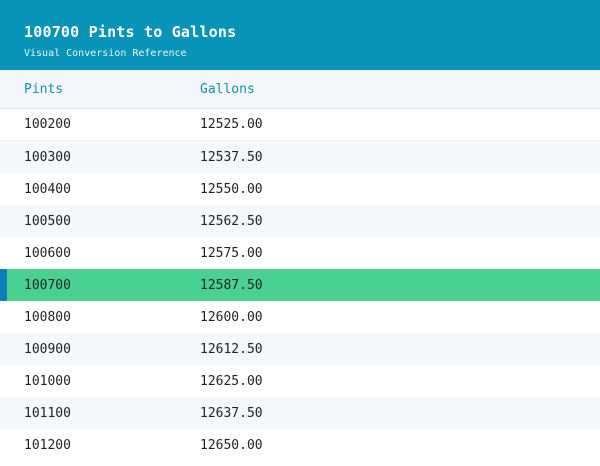  I want to click on pints-cell: 100400, so click(47, 189).